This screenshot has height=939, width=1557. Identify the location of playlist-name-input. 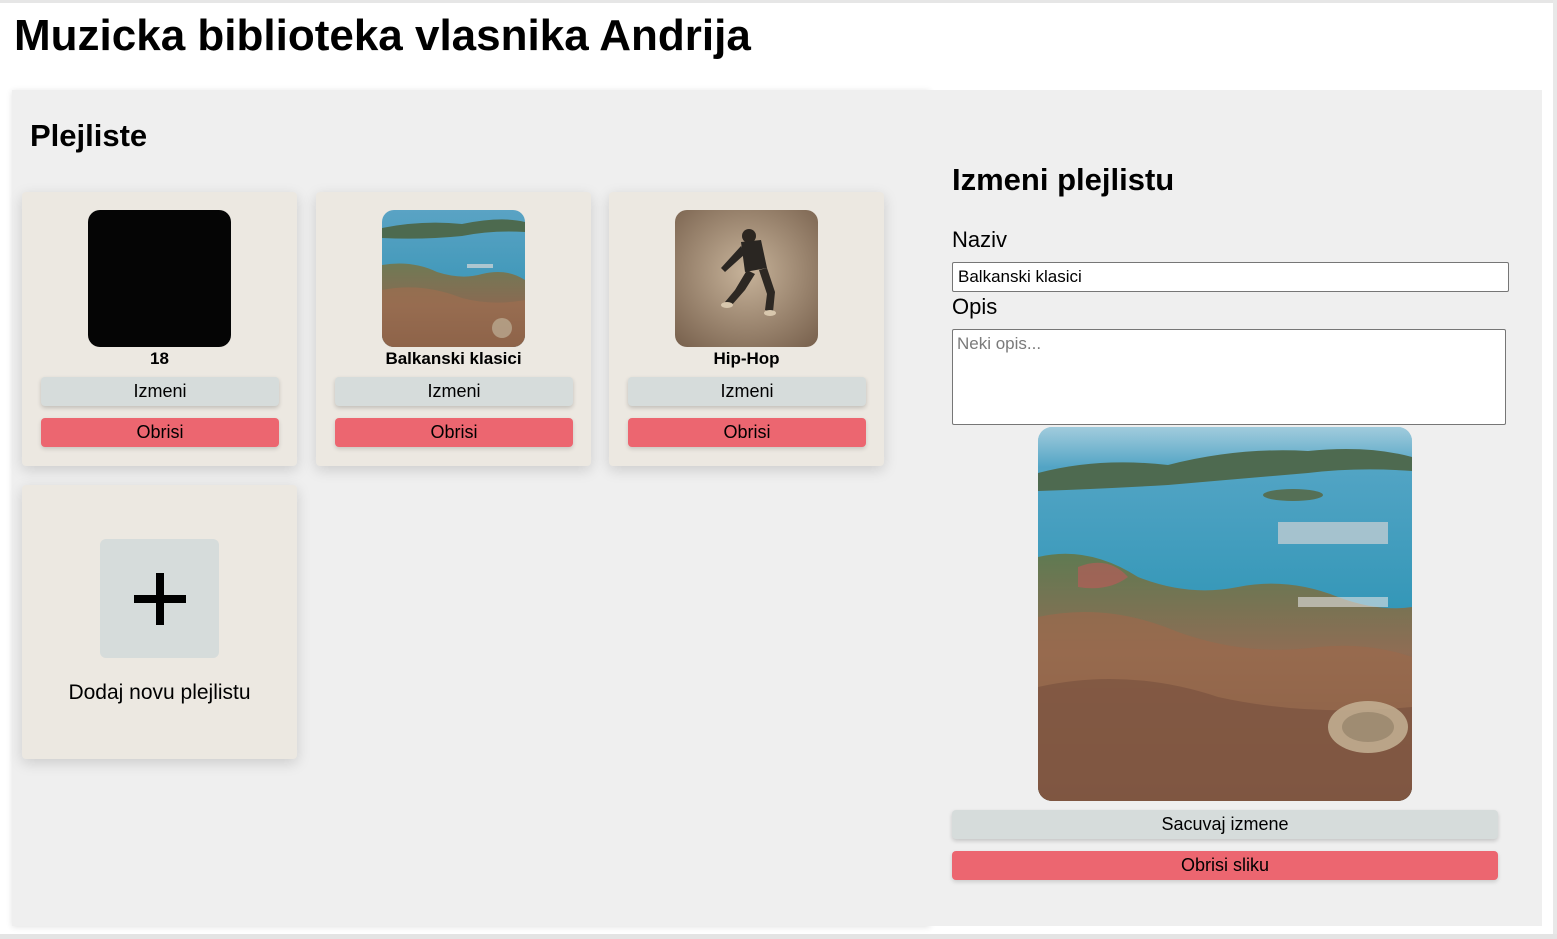
(1230, 277).